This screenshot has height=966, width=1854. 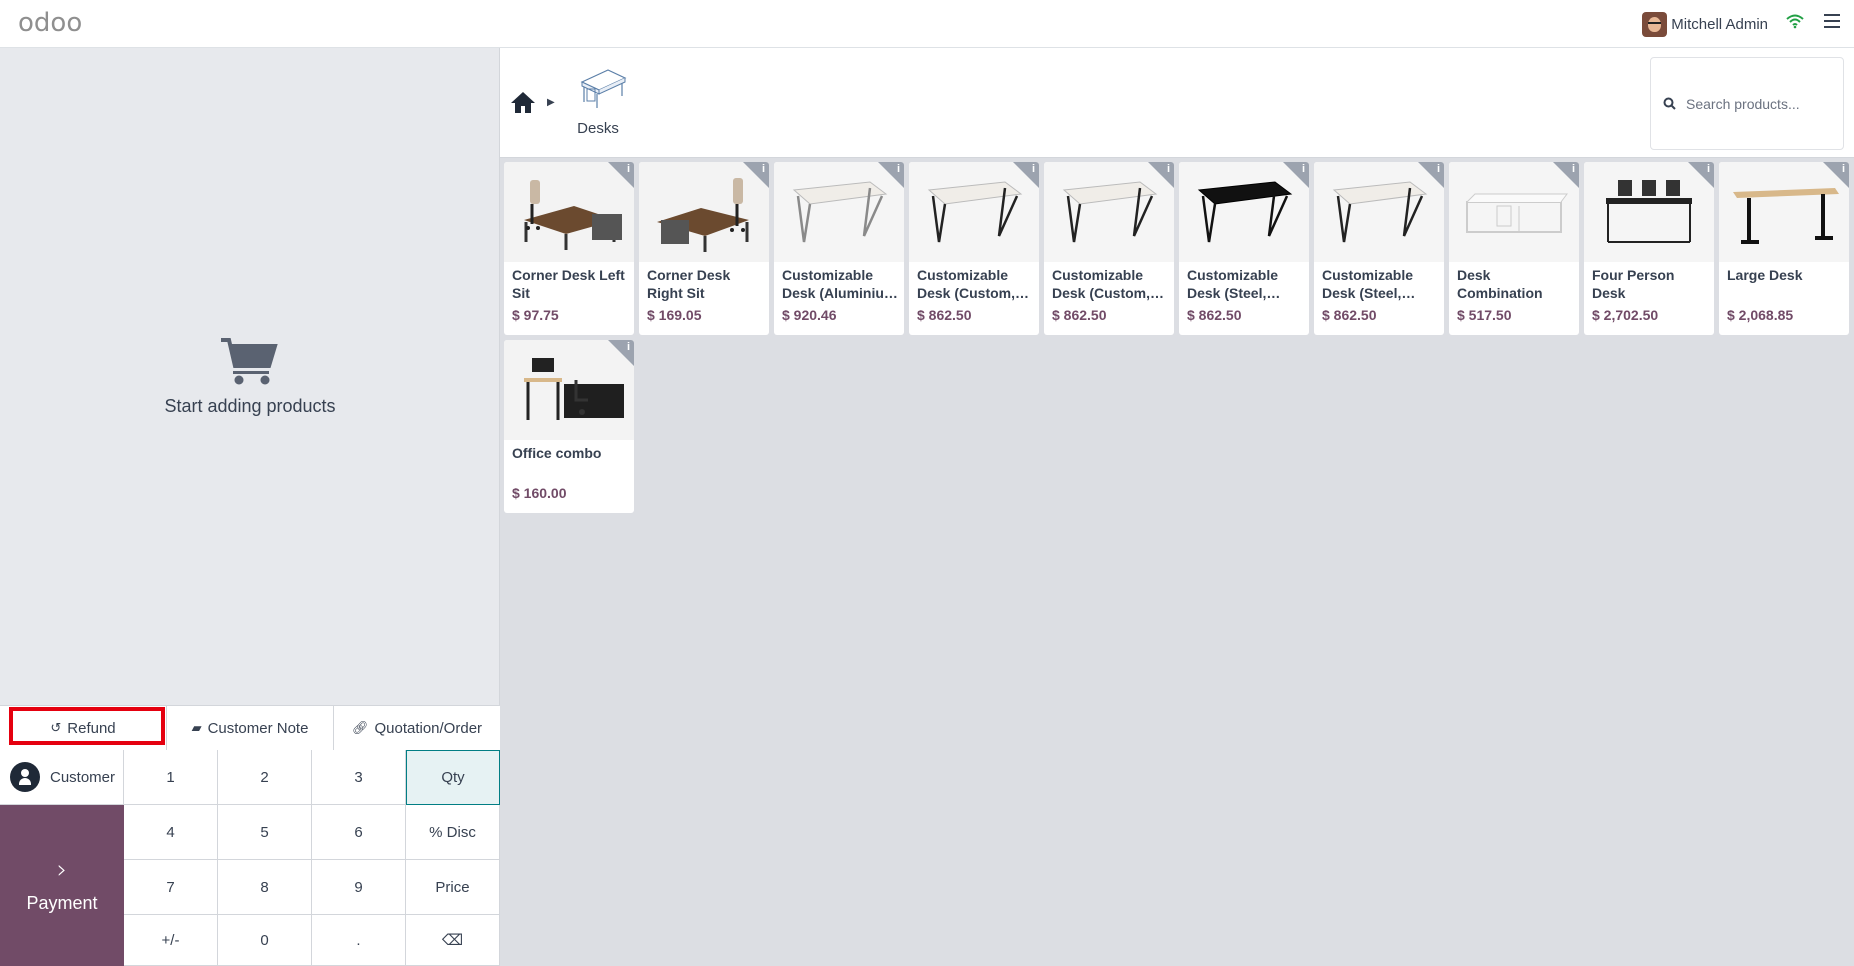 What do you see at coordinates (171, 777) in the screenshot?
I see `numpad-key-1: 1` at bounding box center [171, 777].